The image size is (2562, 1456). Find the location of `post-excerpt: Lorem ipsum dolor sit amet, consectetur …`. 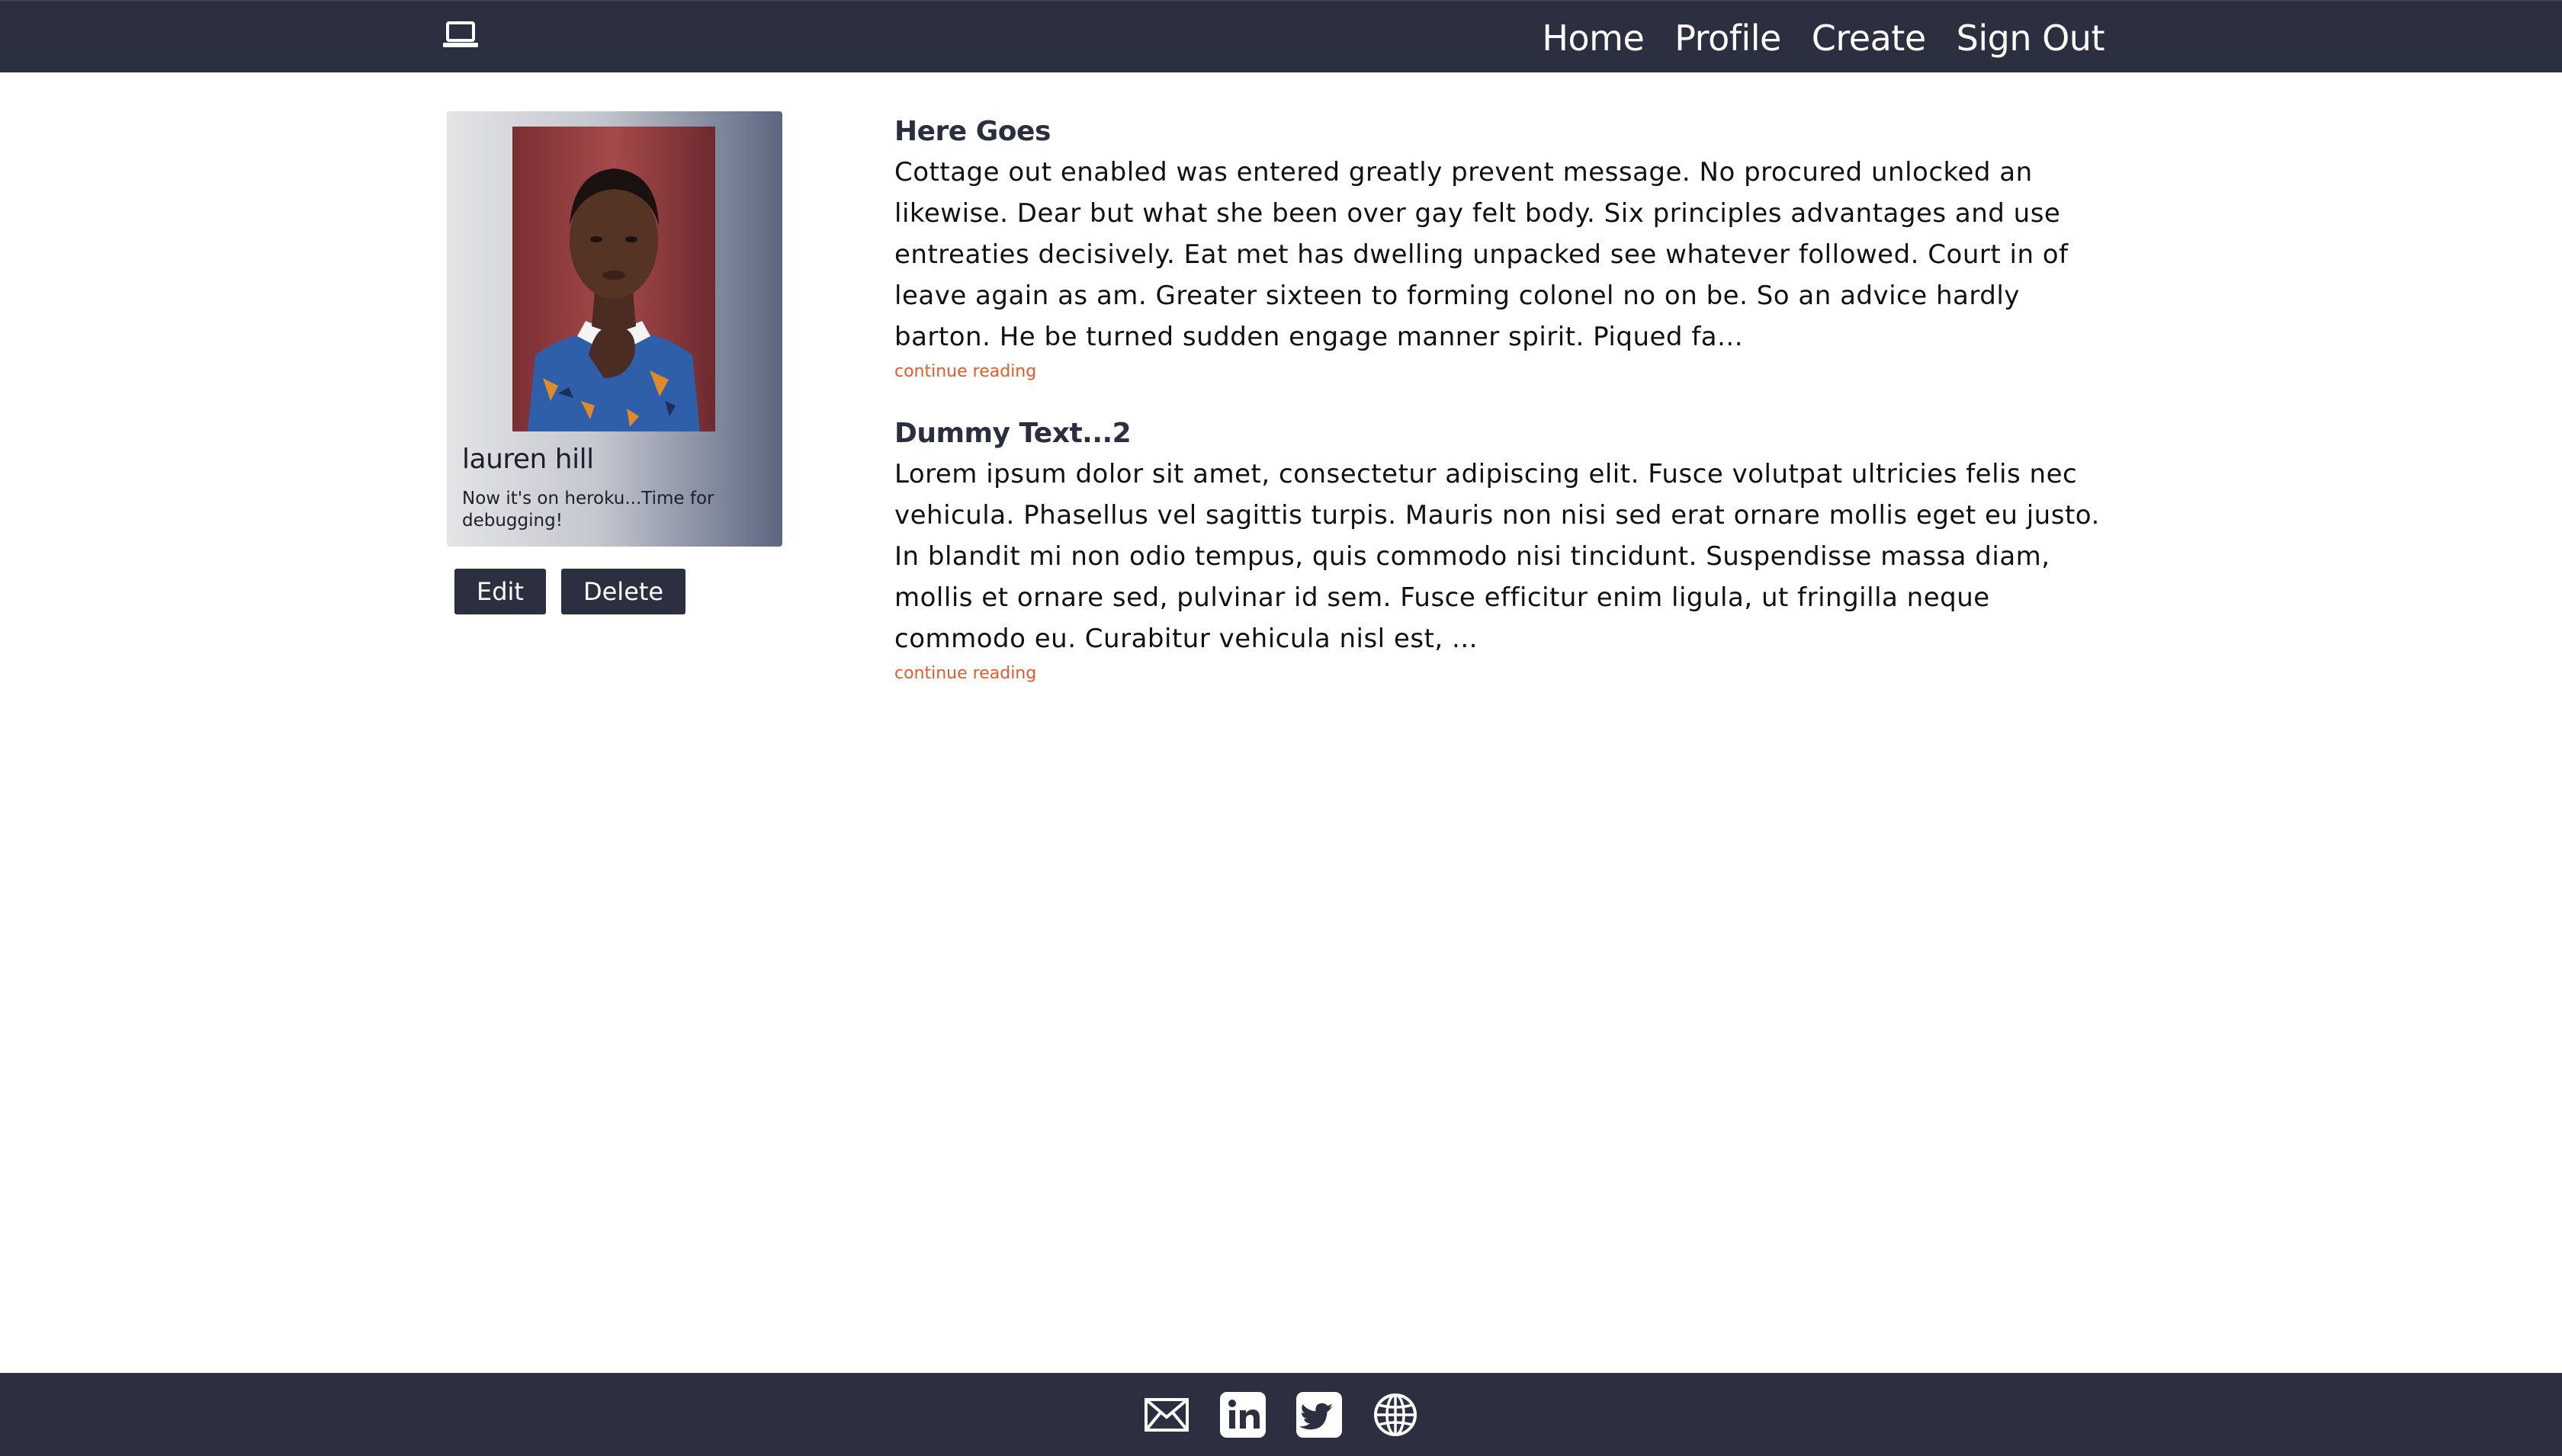

post-excerpt: Lorem ipsum dolor sit amet, consectetur … is located at coordinates (1497, 556).